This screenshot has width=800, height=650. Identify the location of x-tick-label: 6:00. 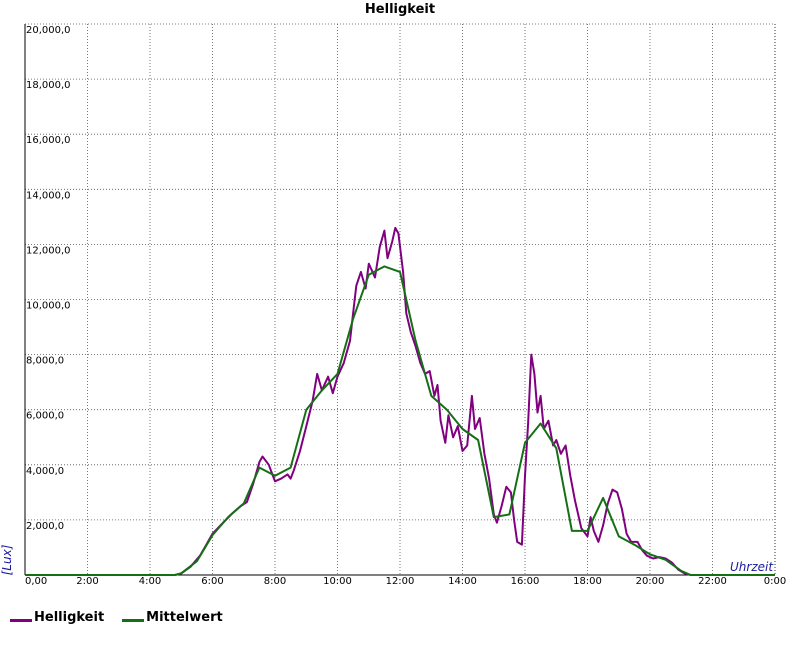
(212, 581).